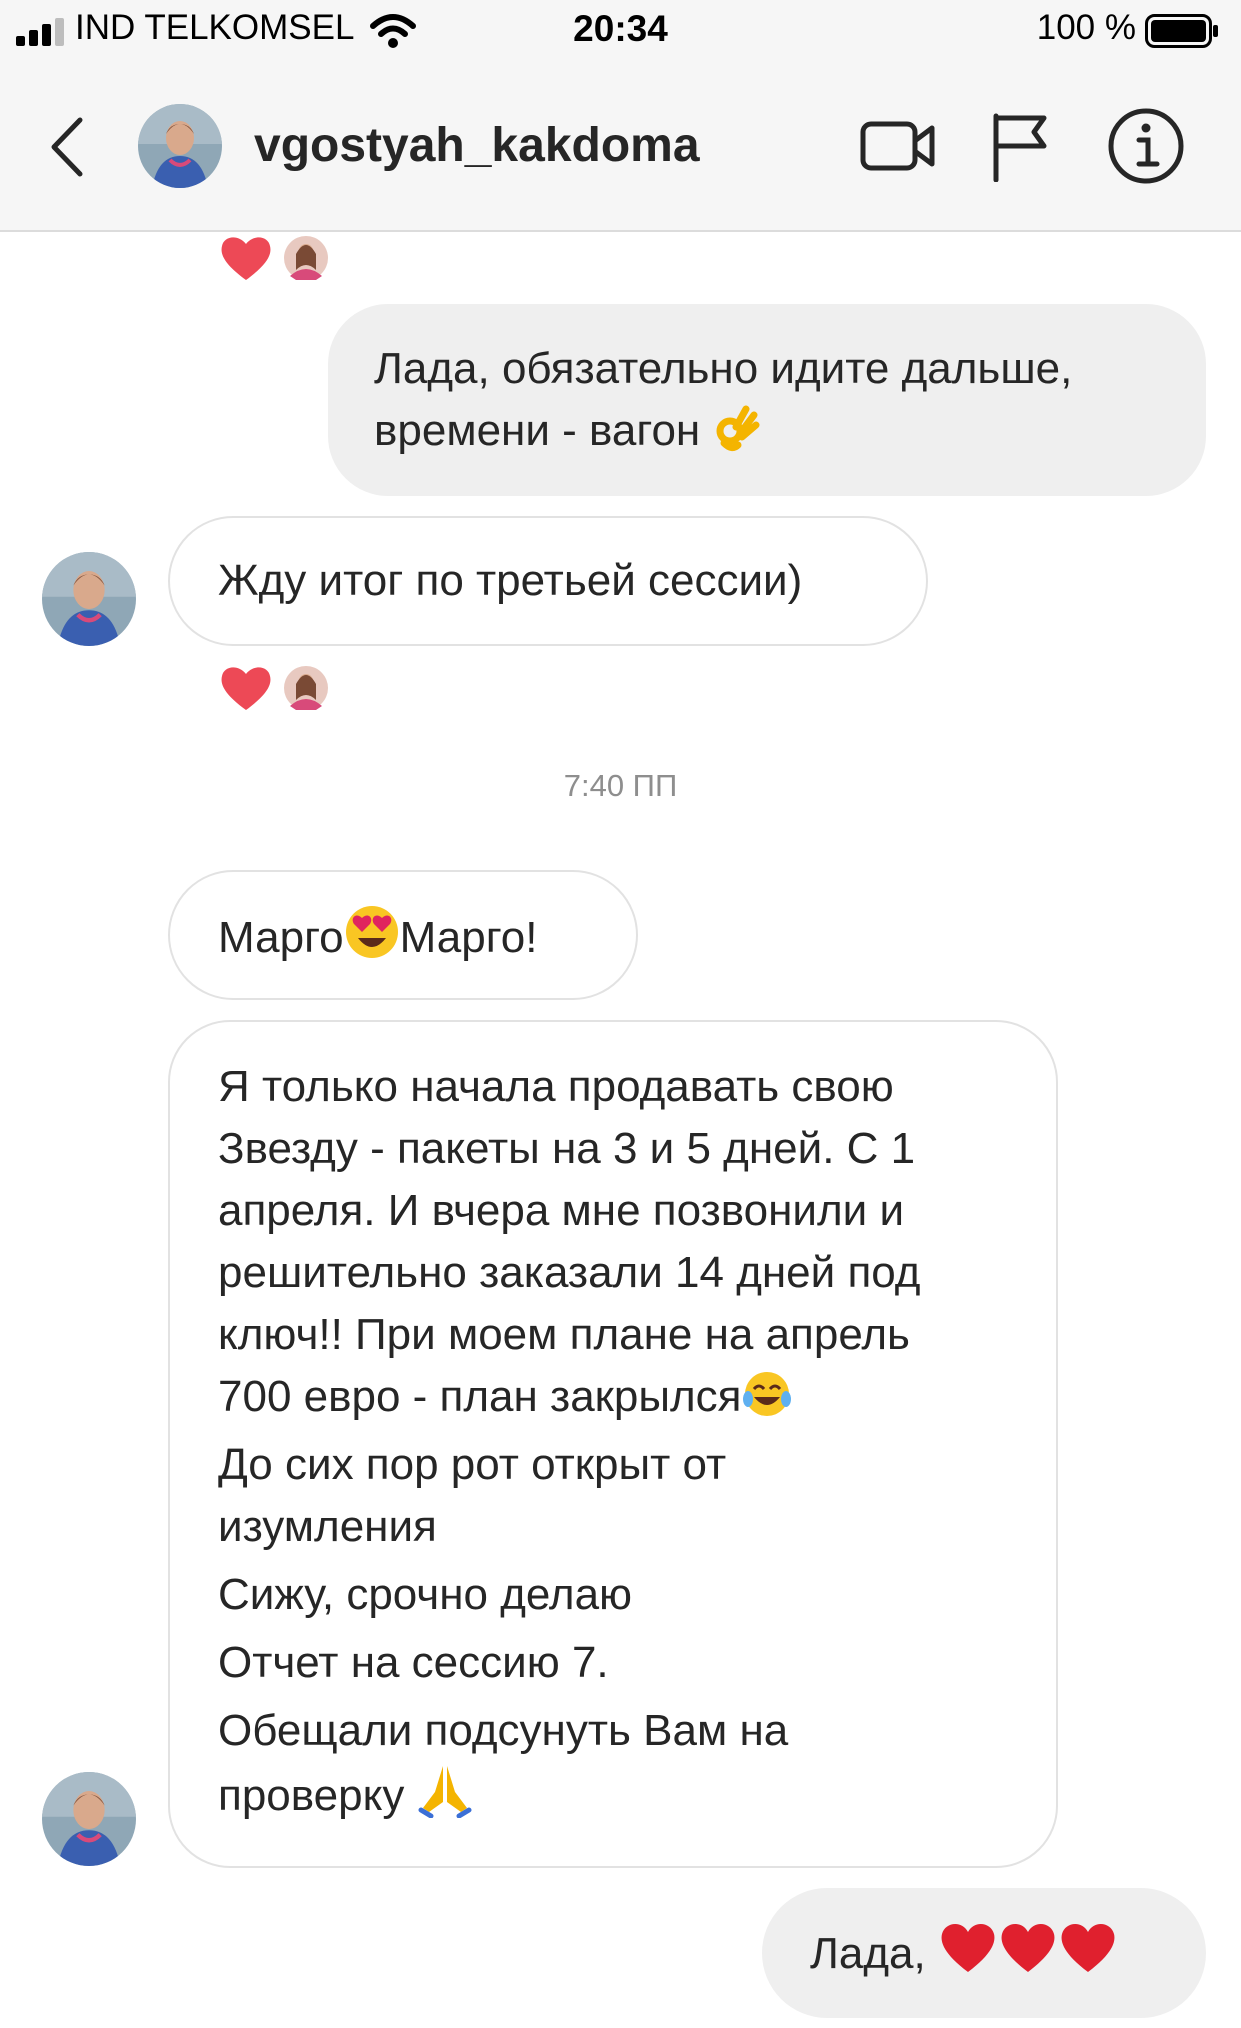 The width and height of the screenshot is (1241, 2028). What do you see at coordinates (556, 1086) in the screenshot?
I see `message-text: Я только начала продавать свою` at bounding box center [556, 1086].